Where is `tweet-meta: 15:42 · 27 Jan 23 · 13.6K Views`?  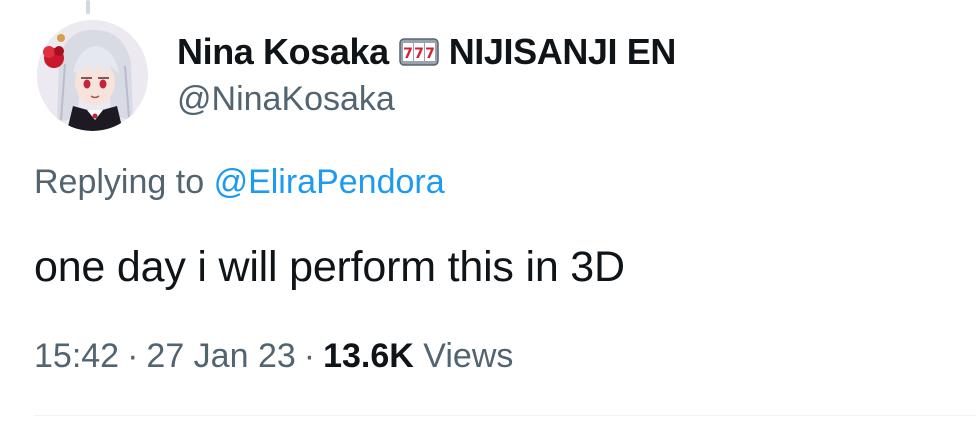 tweet-meta: 15:42 · 27 Jan 23 · 13.6K Views is located at coordinates (273, 356).